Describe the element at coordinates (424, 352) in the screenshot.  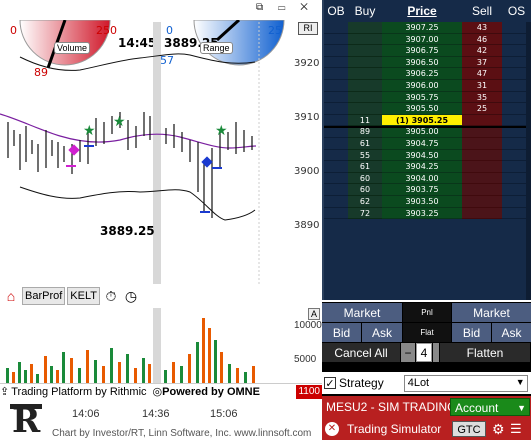
I see `quantity-field: 4` at that location.